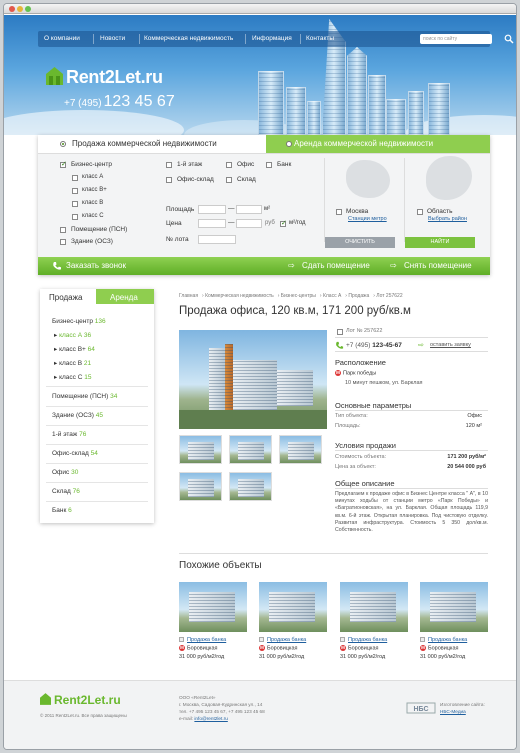 Image resolution: width=520 pixels, height=753 pixels. I want to click on metro-icon: М, so click(338, 373).